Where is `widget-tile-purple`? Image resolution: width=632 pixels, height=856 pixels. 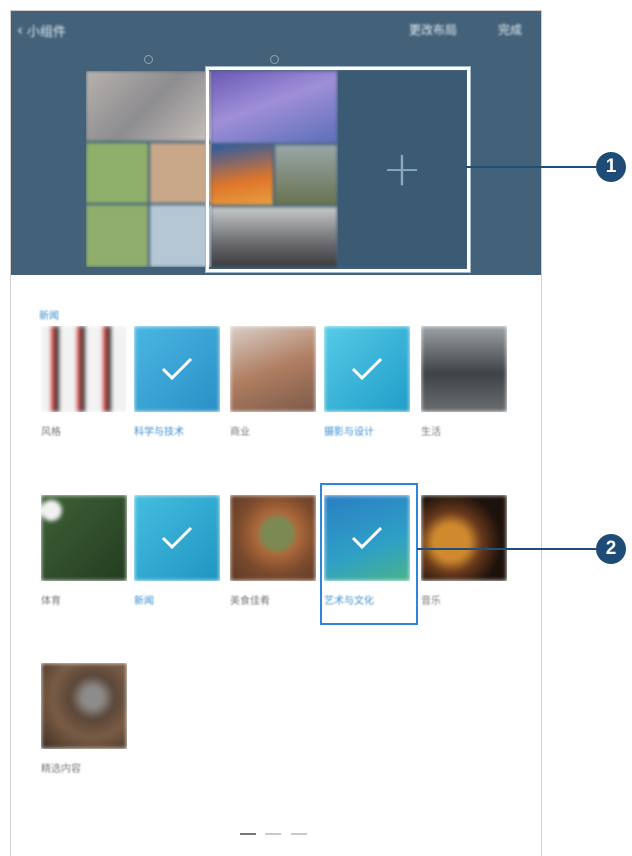
widget-tile-purple is located at coordinates (274, 107).